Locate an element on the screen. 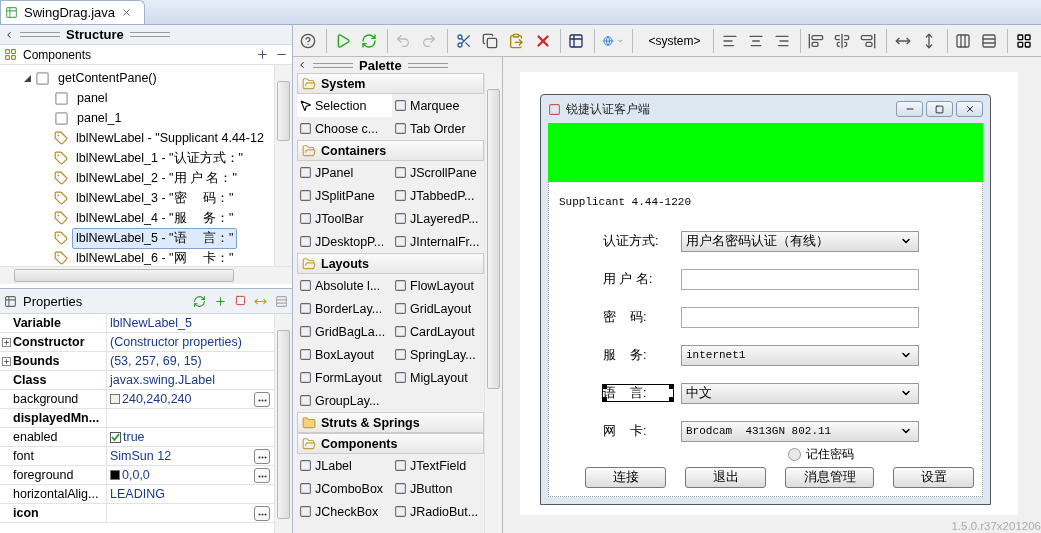 This screenshot has width=1041, height=533. palette-item: JTextField is located at coordinates (438, 465).